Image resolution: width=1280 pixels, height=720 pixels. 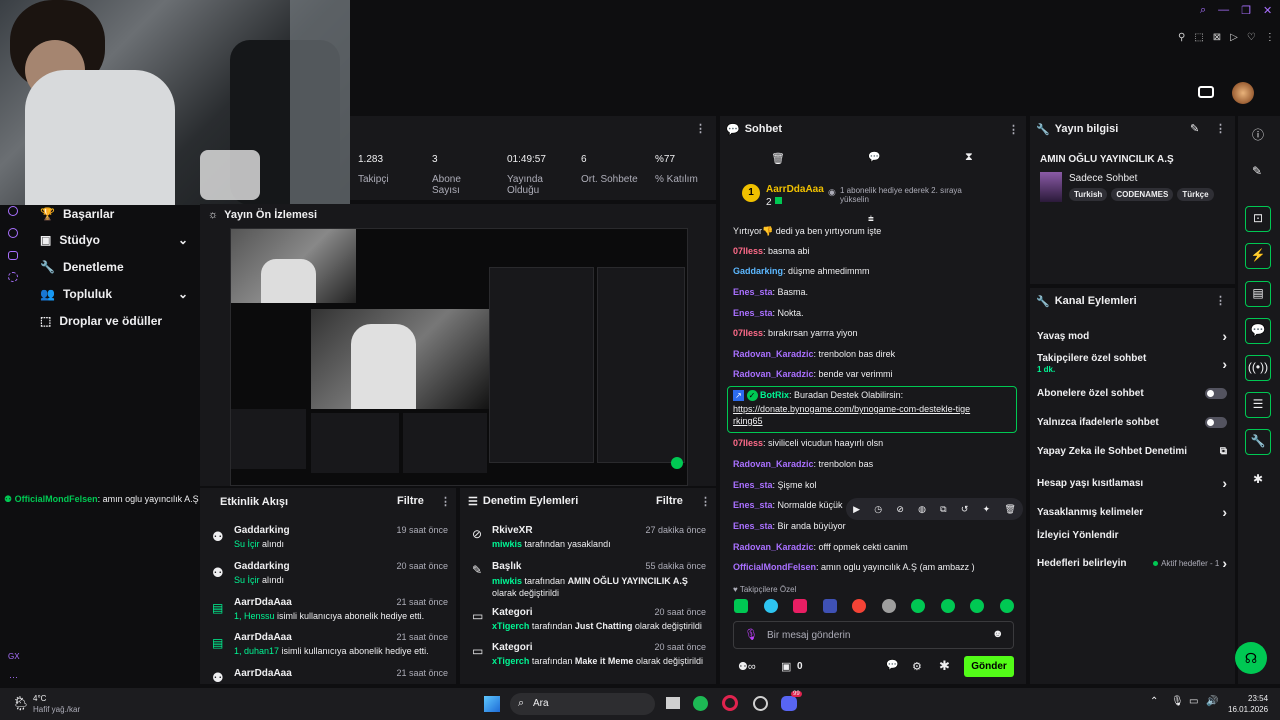 I want to click on heart-icon: ♡, so click(x=1251, y=39).